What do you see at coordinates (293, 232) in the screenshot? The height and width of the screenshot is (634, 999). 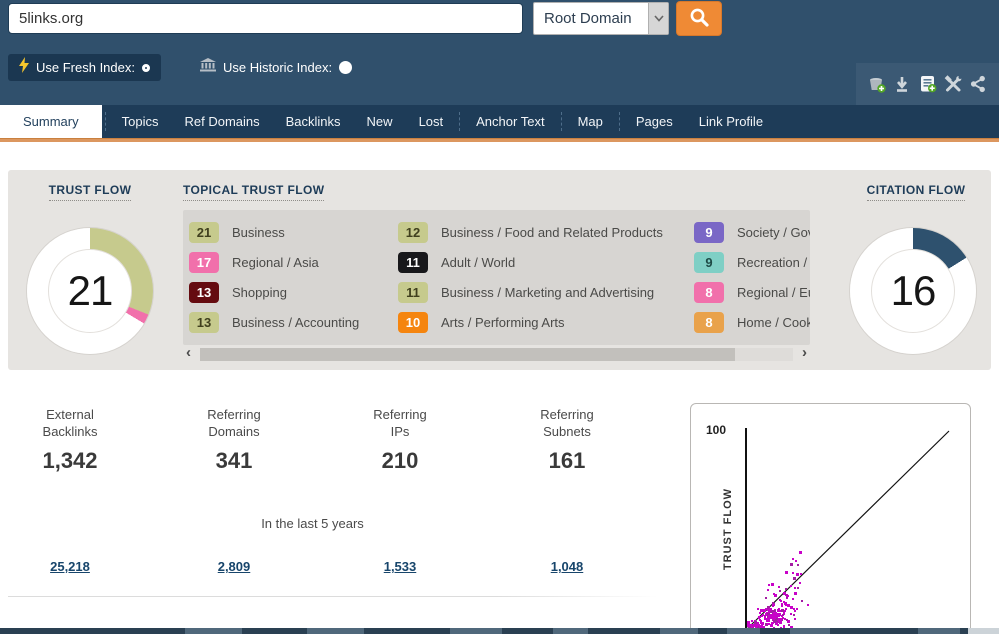 I see `topical-item: 21 Business` at bounding box center [293, 232].